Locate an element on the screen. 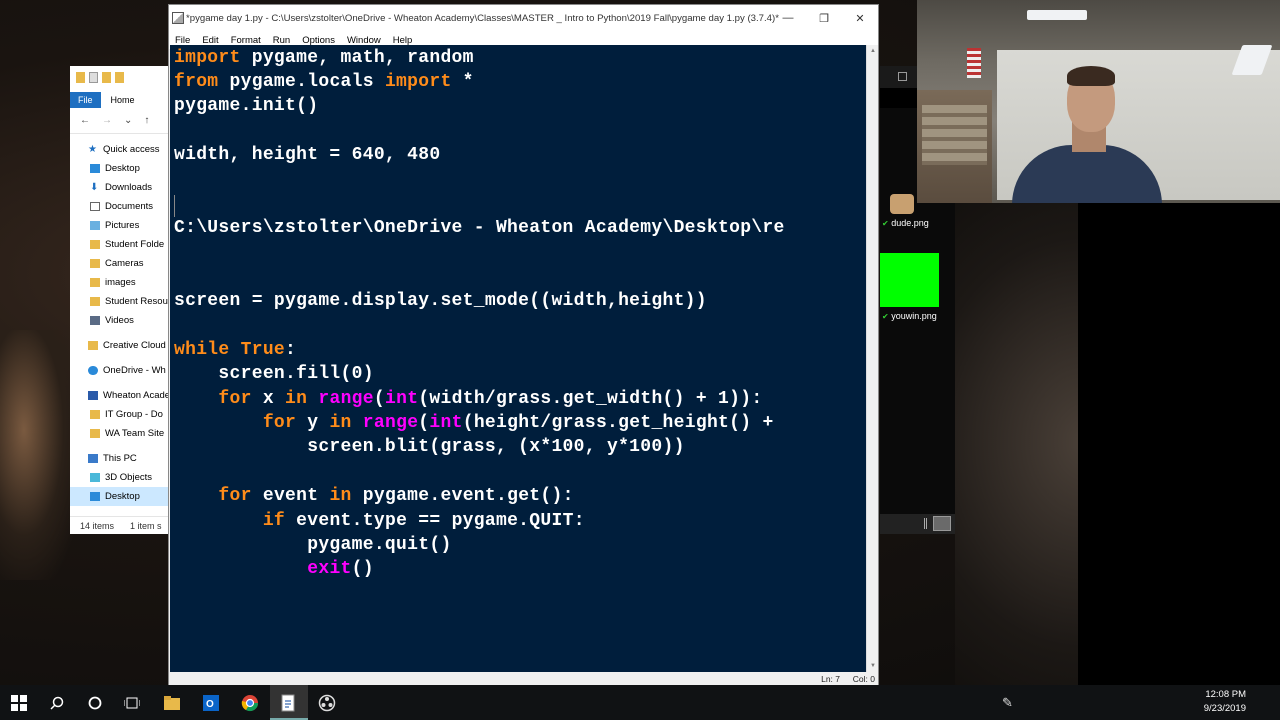 This screenshot has height=720, width=1280. code-line: screen.fill(0) is located at coordinates (274, 374).